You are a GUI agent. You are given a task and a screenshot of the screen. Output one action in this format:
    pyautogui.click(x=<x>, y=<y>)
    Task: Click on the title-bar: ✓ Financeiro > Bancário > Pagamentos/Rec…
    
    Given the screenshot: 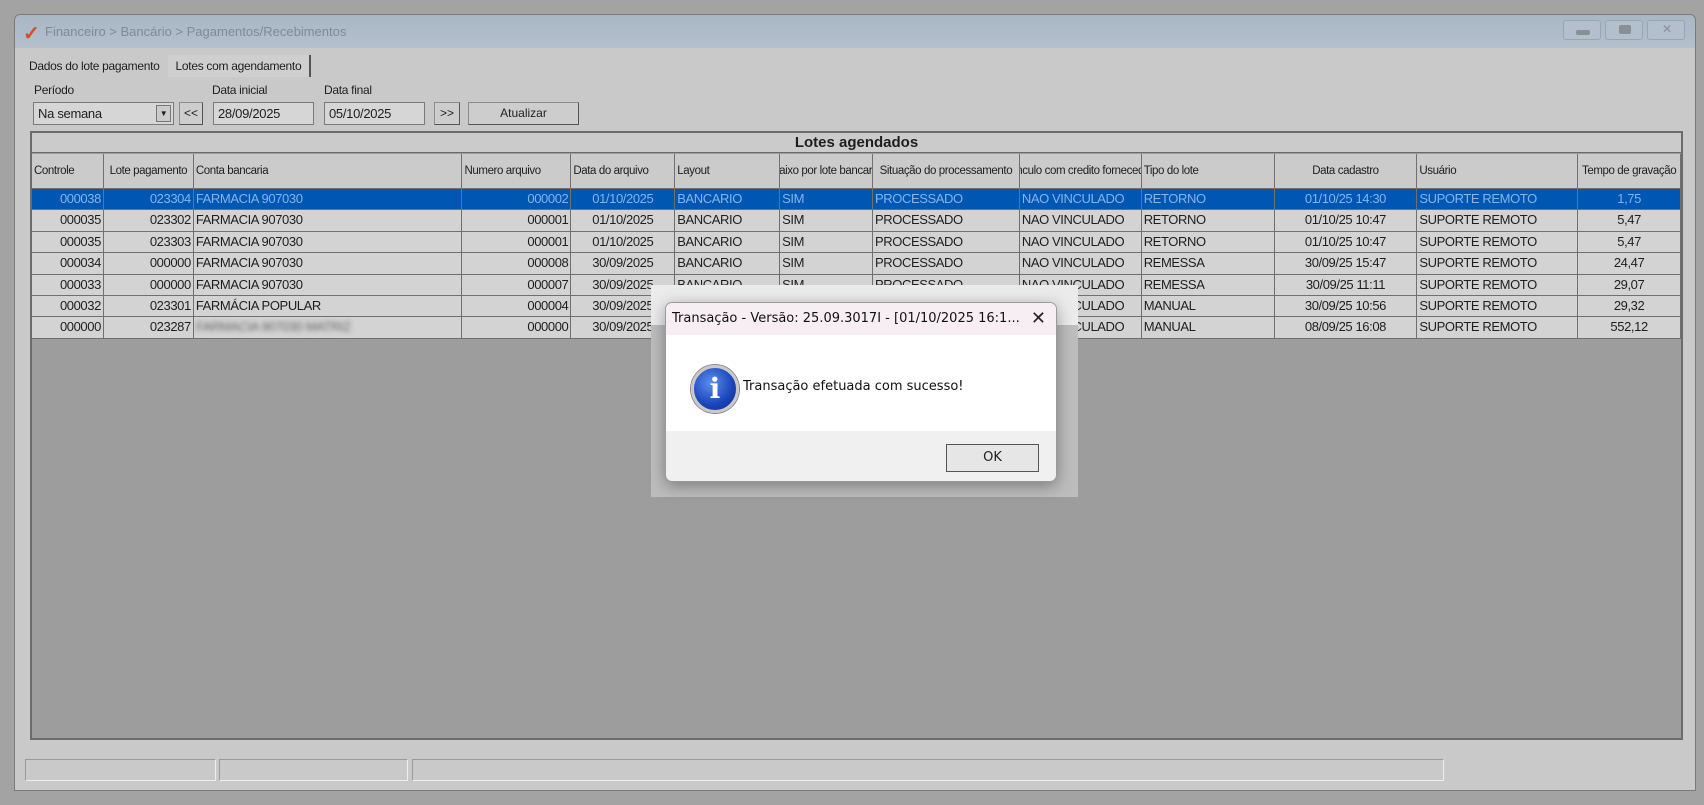 What is the action you would take?
    pyautogui.click(x=855, y=31)
    